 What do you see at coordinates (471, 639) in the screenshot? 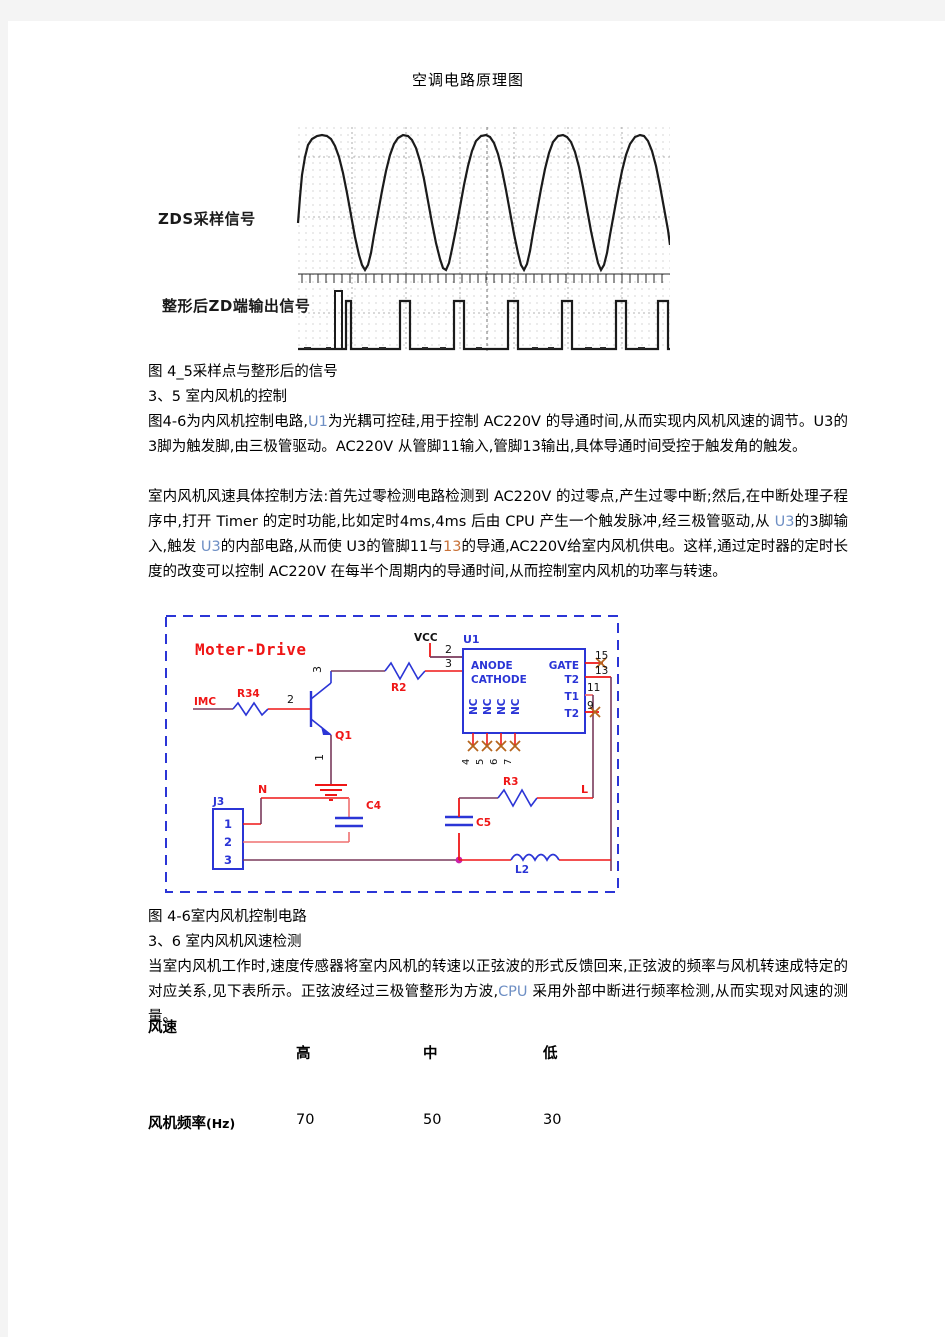
I see `label-u1: U1` at bounding box center [471, 639].